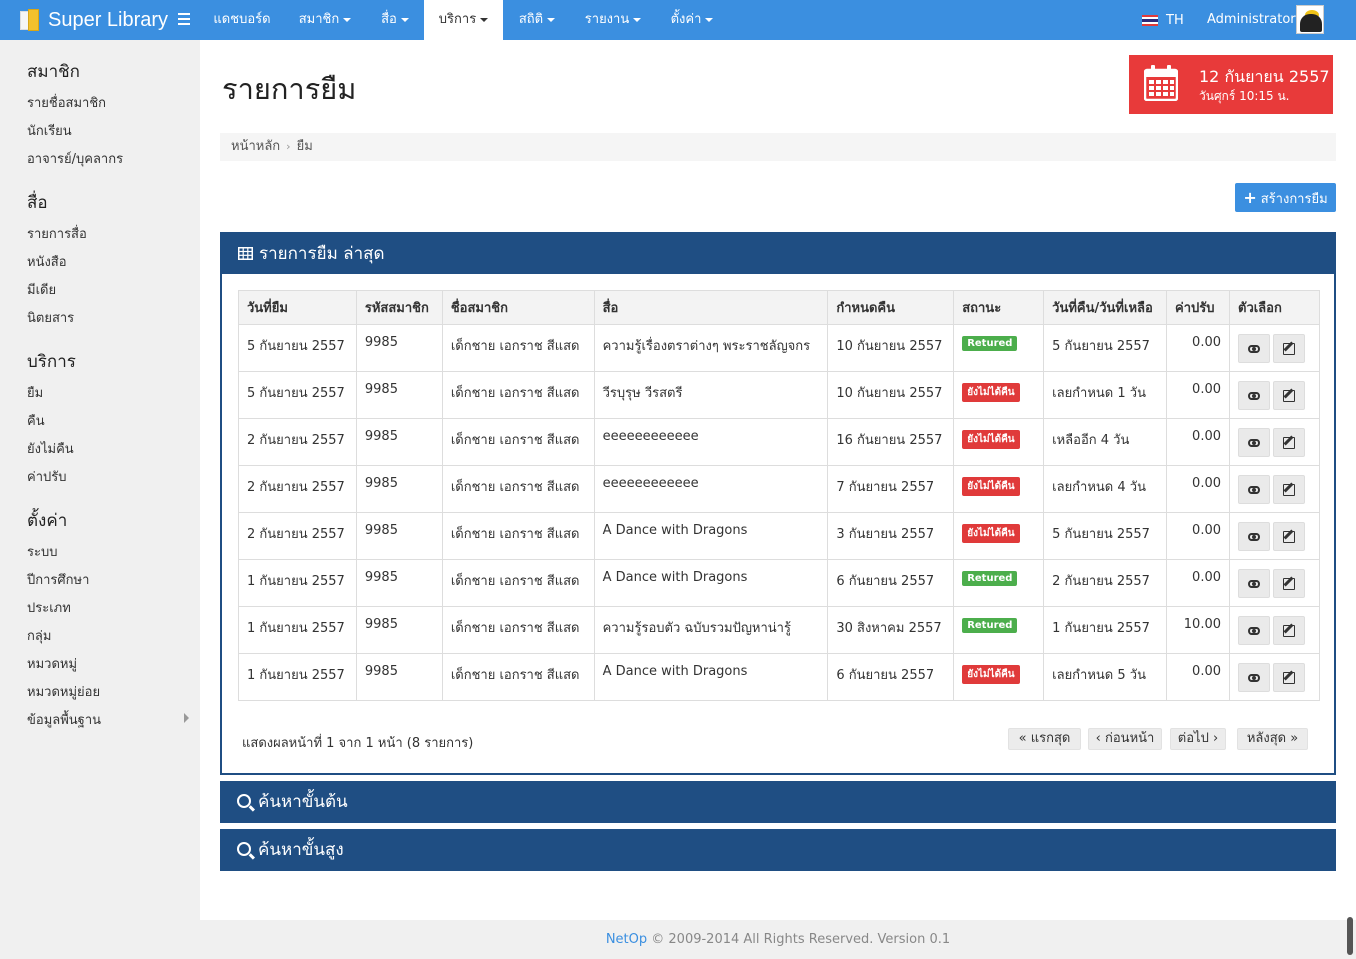 The width and height of the screenshot is (1356, 959). Describe the element at coordinates (1272, 739) in the screenshot. I see `last-page-button: หลังสุด »` at that location.